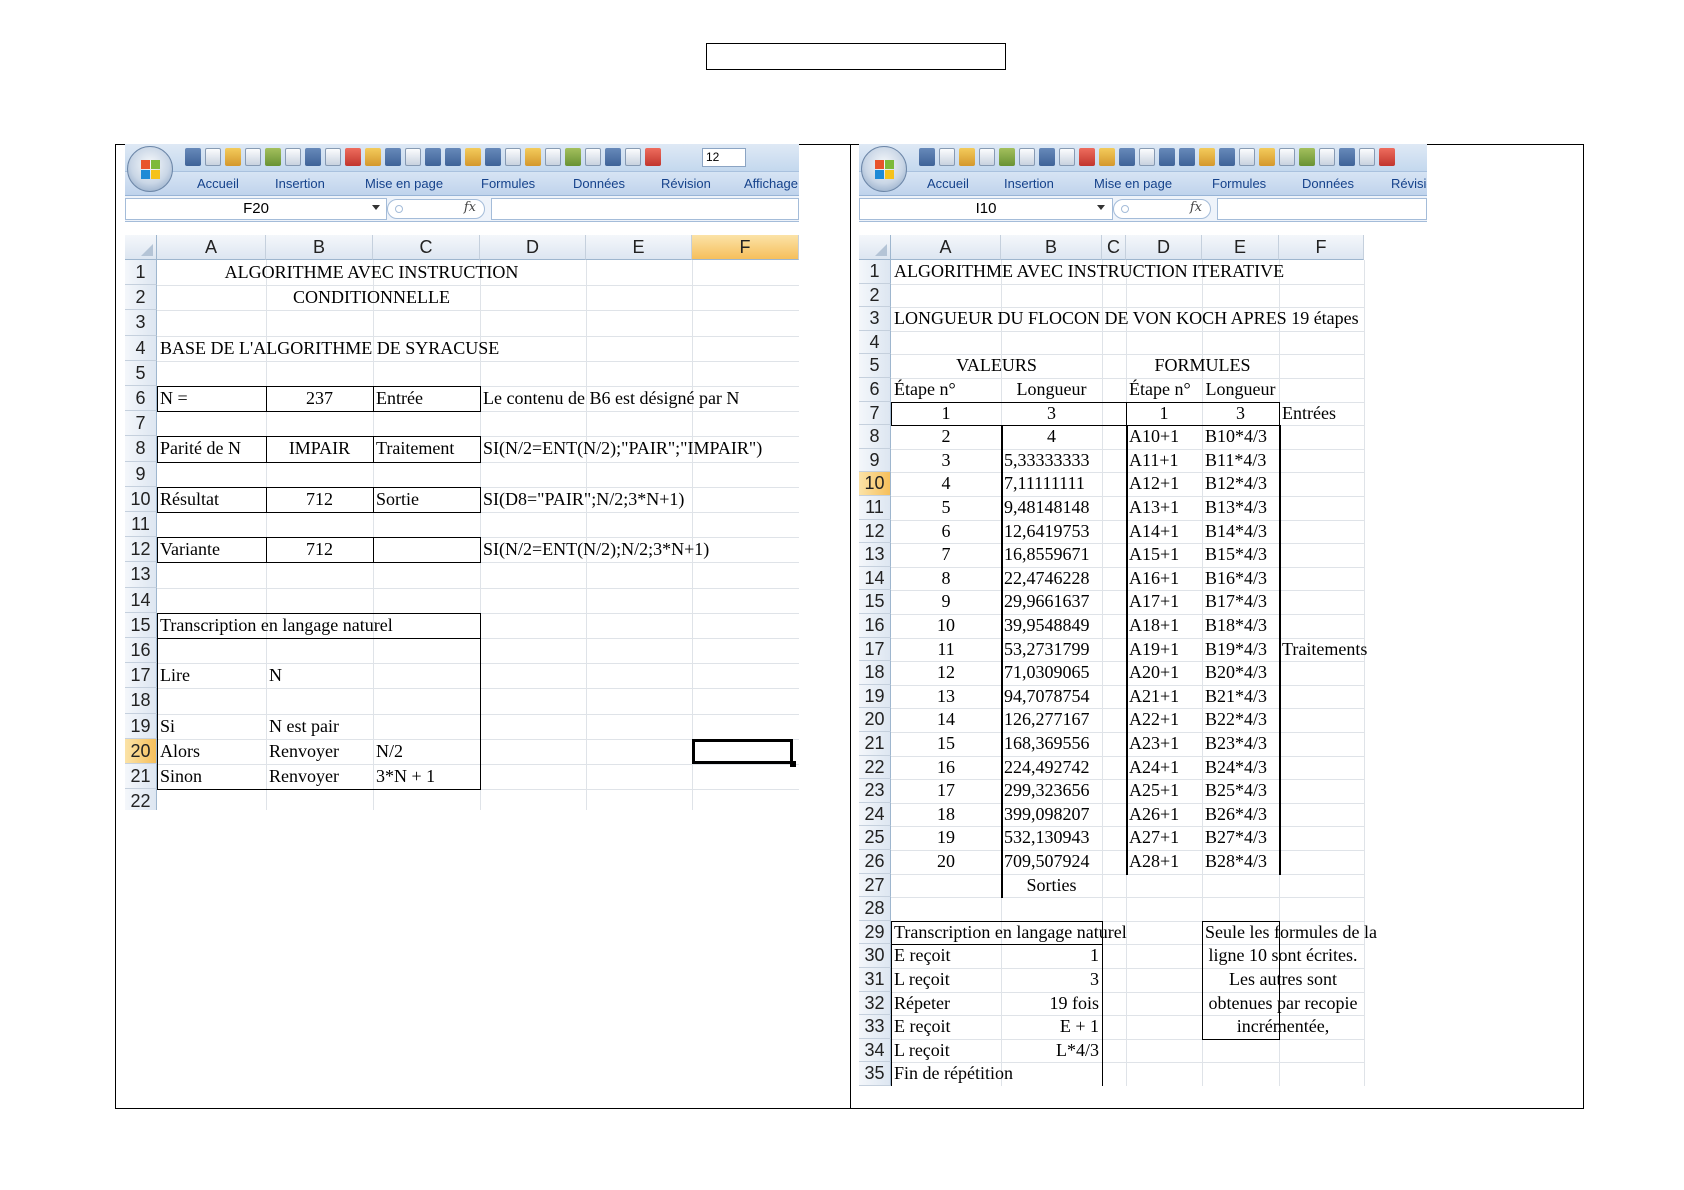  Describe the element at coordinates (771, 183) in the screenshot. I see `tab-affichage: Affichage` at that location.